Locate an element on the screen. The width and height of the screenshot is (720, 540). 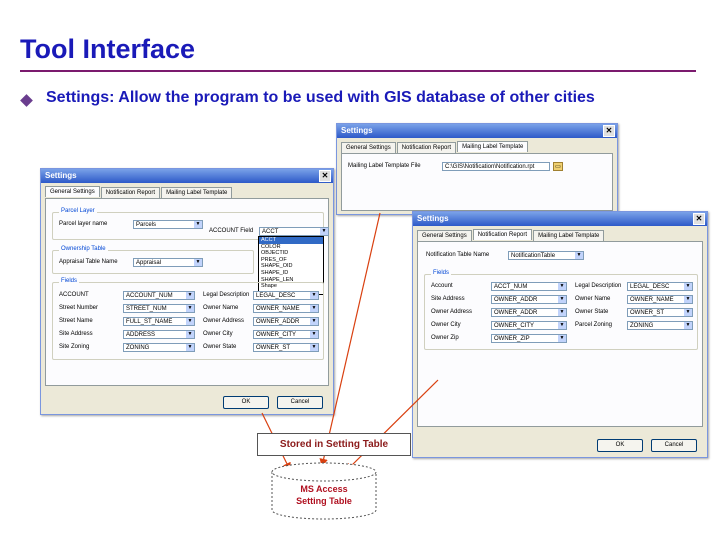
select-value: ACCT is located at coordinates (270, 232).